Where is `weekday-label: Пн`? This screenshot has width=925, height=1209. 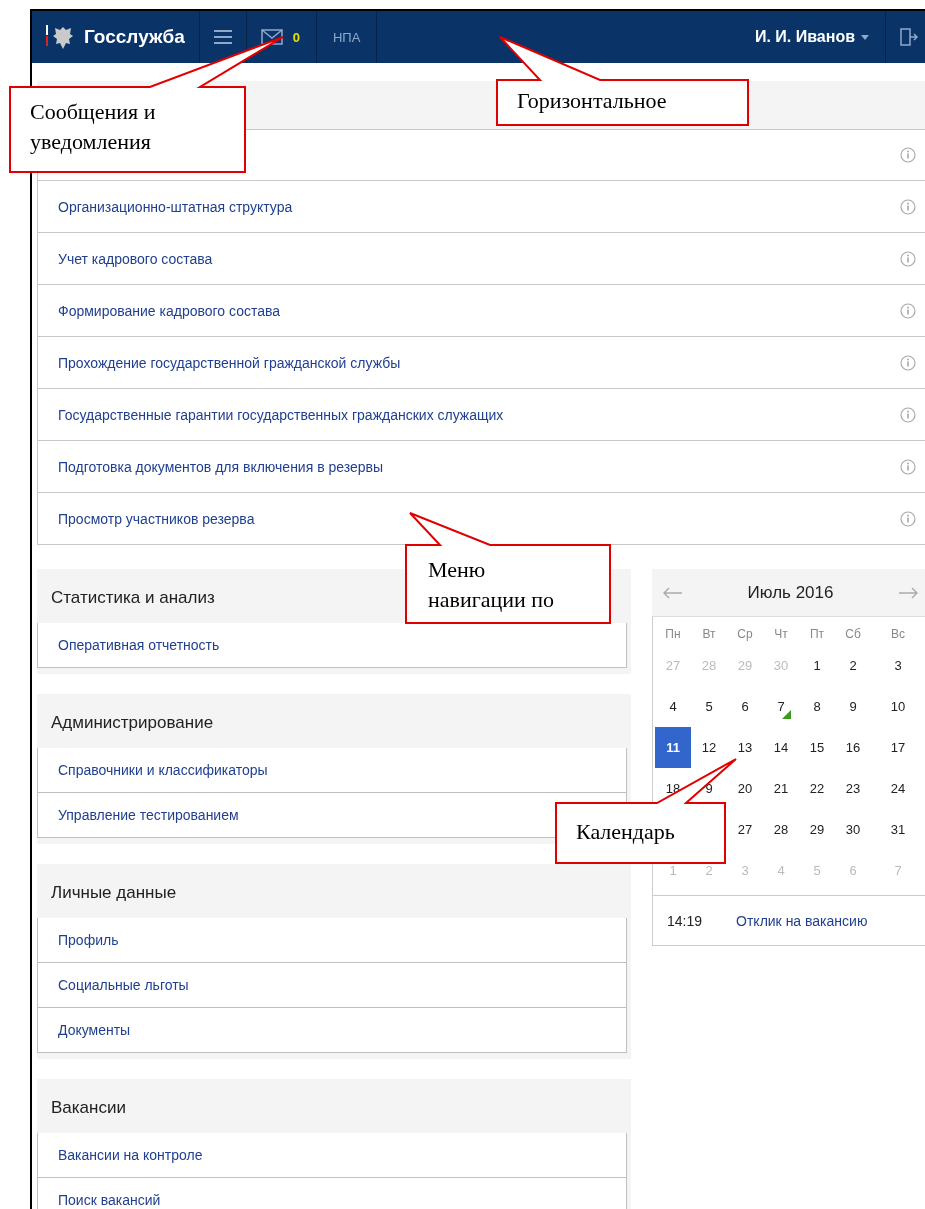
weekday-label: Пн is located at coordinates (673, 634).